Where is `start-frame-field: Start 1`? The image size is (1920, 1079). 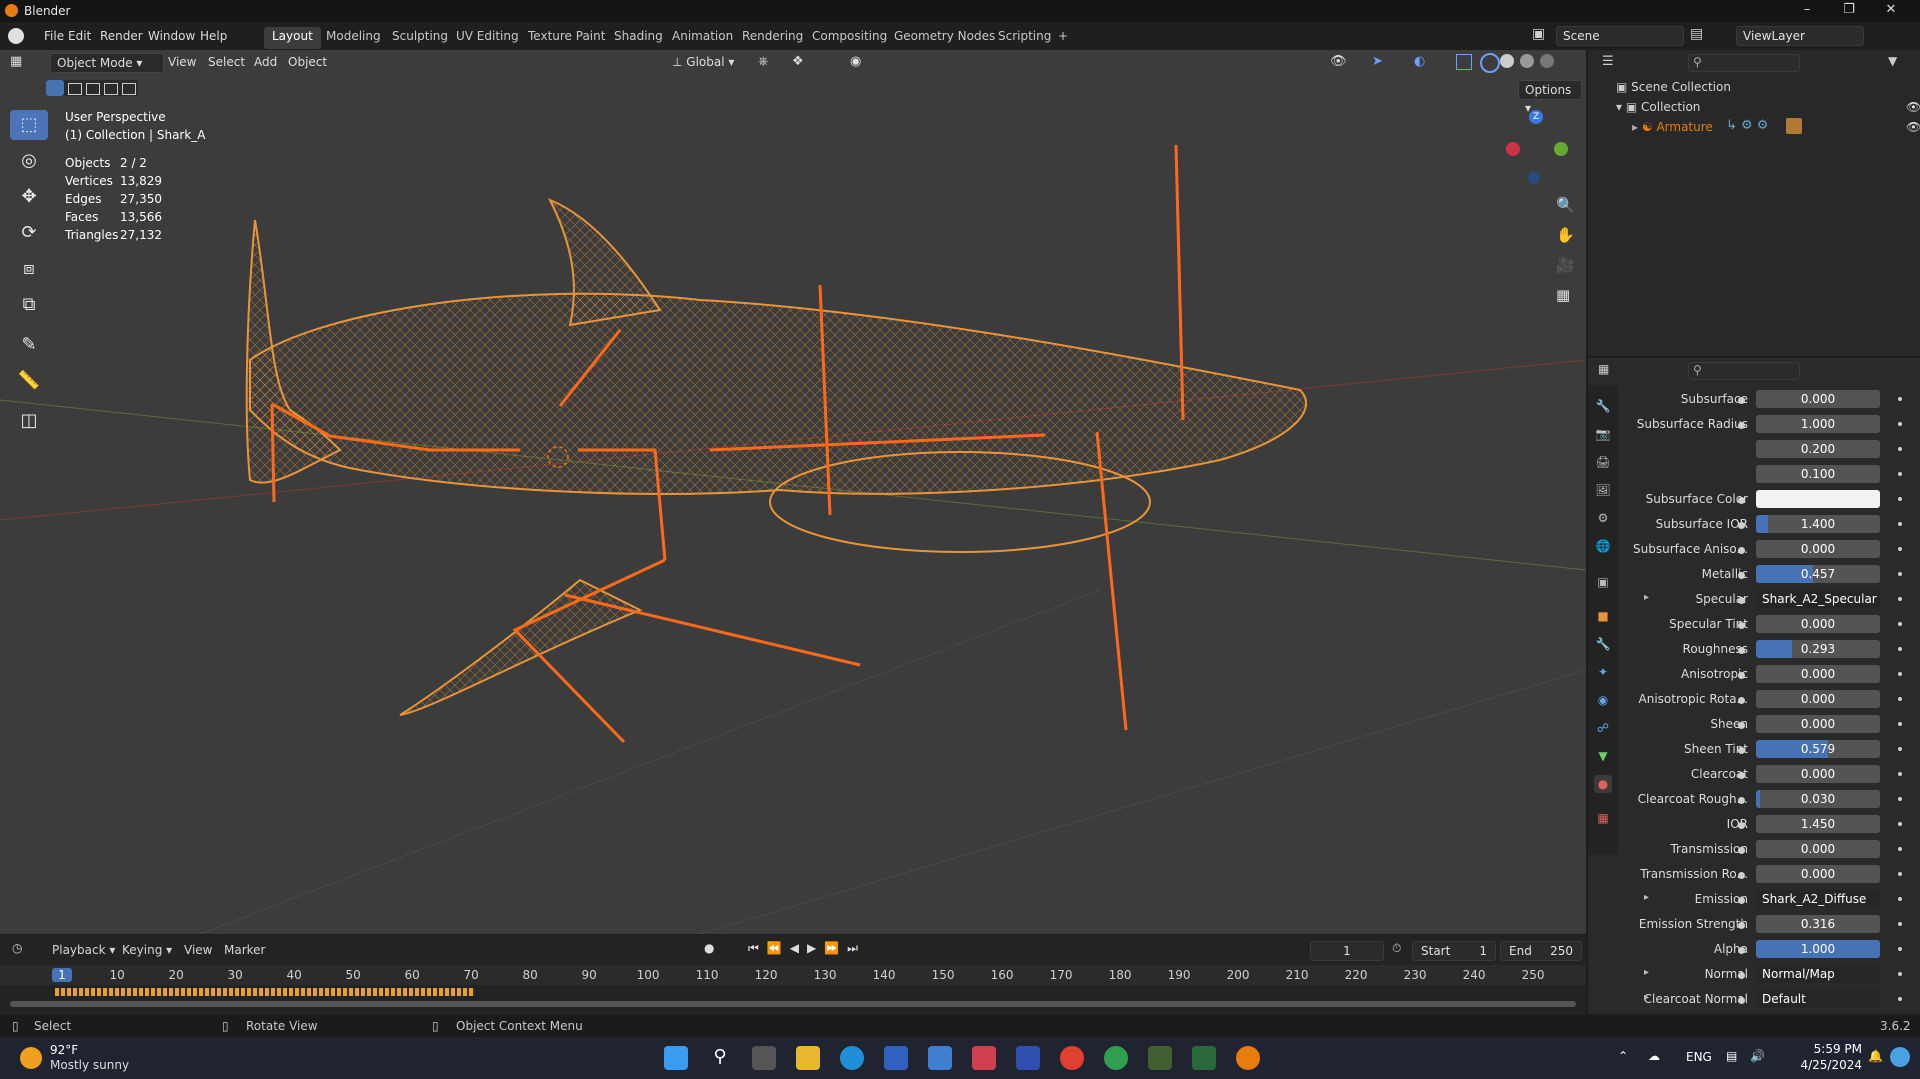
start-frame-field: Start 1 is located at coordinates (1454, 951).